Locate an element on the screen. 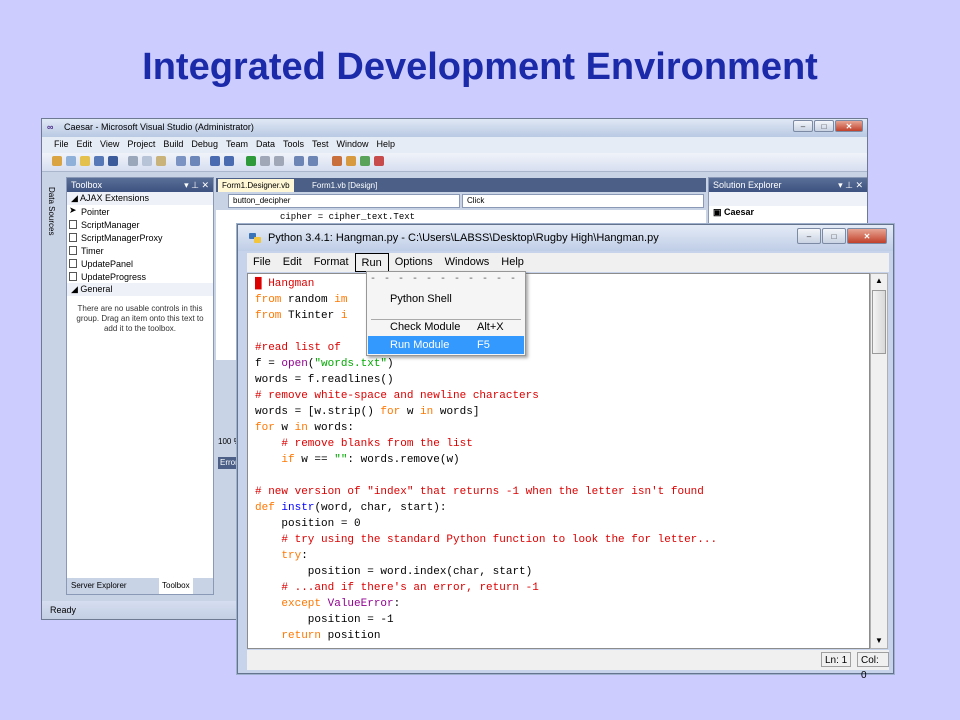  pause-icon is located at coordinates (265, 161).